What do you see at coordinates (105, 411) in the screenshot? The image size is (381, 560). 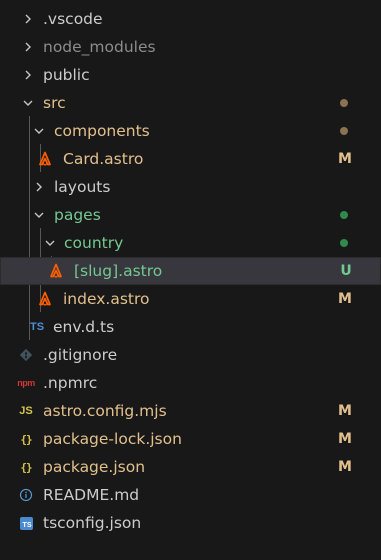 I see `tree-item-label: astro.config.mjs` at bounding box center [105, 411].